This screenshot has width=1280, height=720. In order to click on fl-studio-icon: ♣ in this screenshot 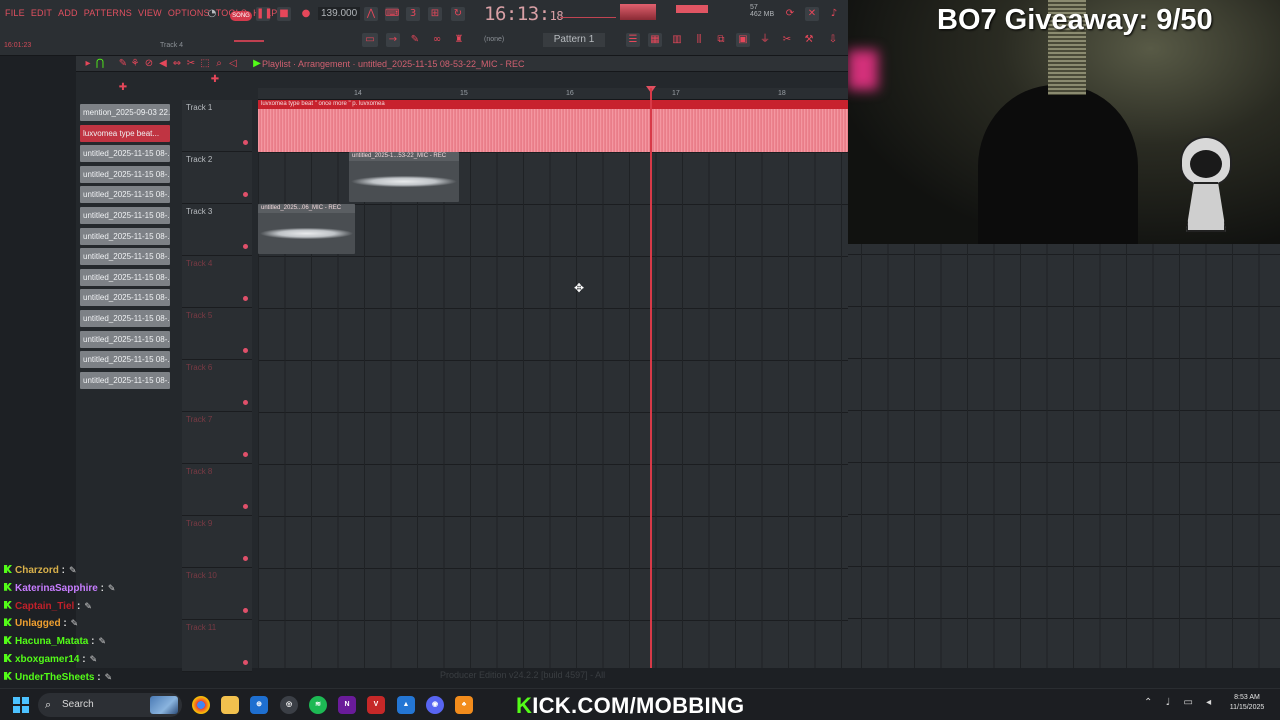, I will do `click(464, 705)`.